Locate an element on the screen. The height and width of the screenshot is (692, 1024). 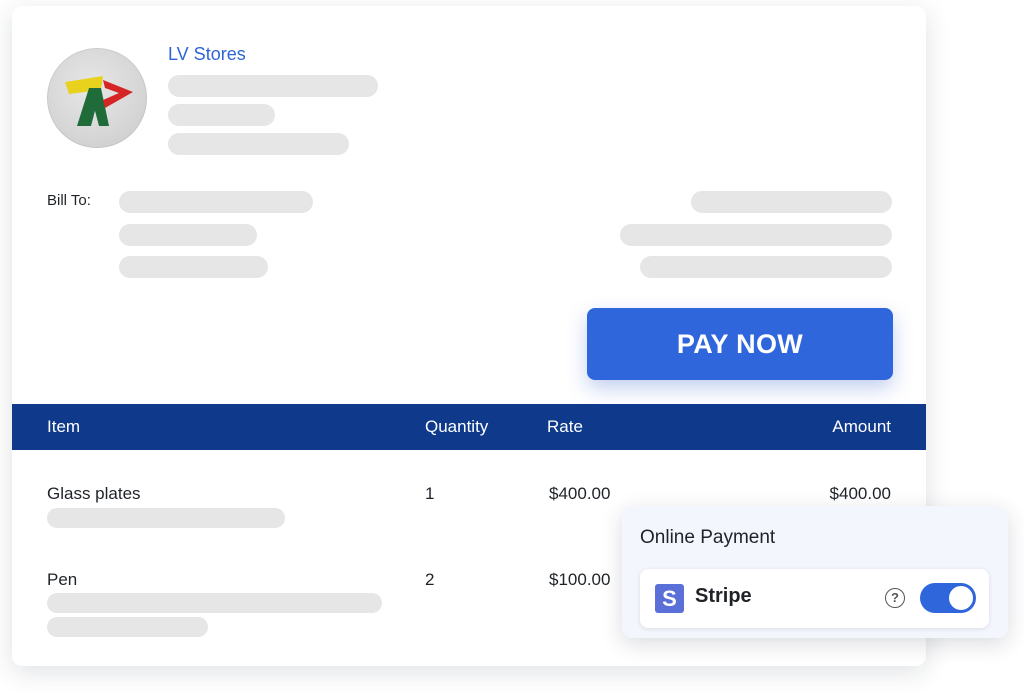
payment-provider-name: Stripe is located at coordinates (723, 596).